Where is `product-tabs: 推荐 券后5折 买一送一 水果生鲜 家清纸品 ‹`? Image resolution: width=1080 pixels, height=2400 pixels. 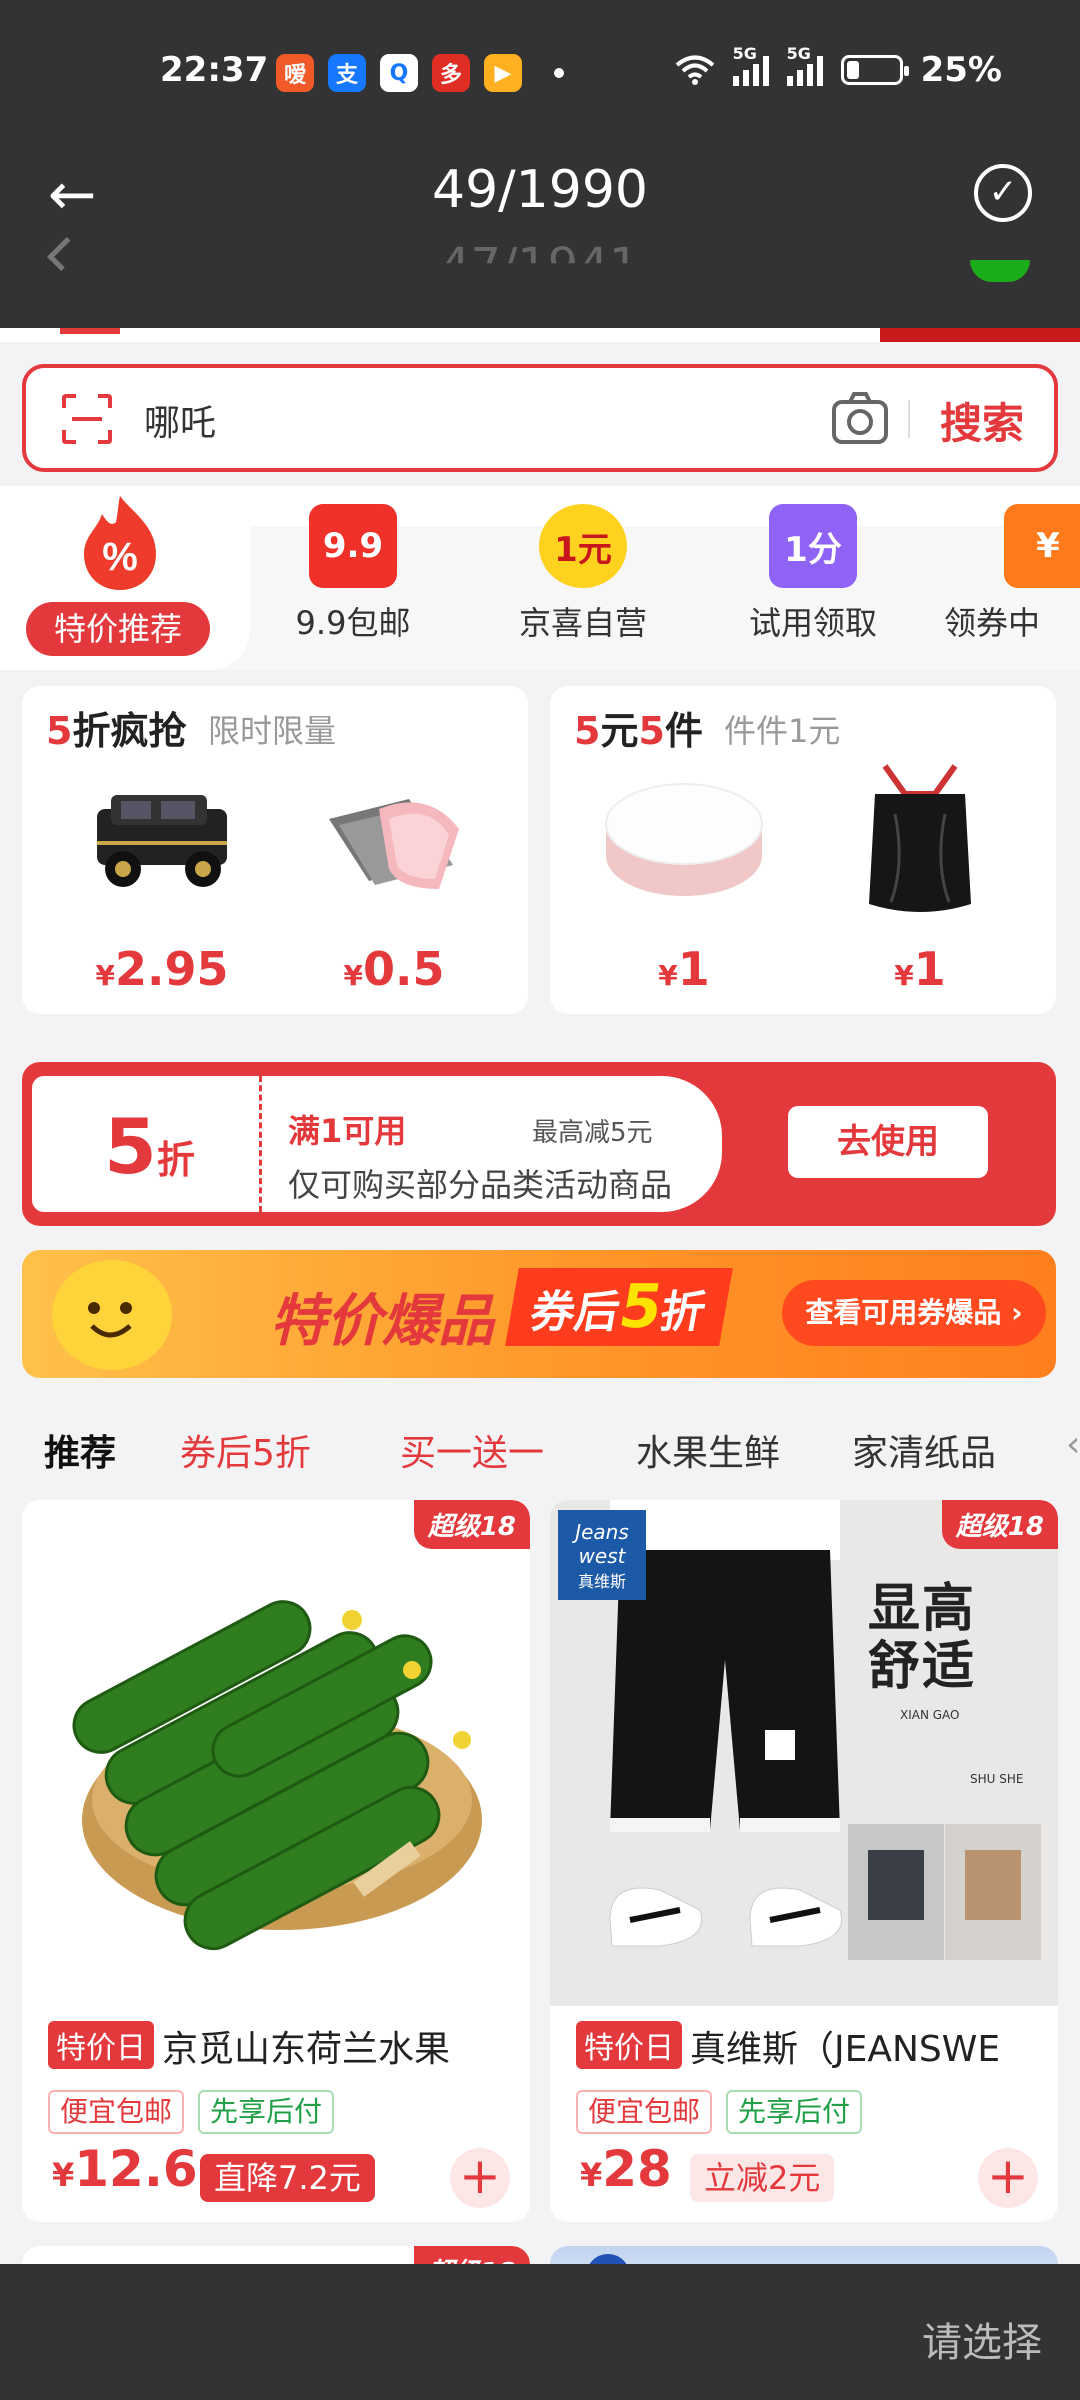 product-tabs: 推荐 券后5折 买一送一 水果生鲜 家清纸品 ‹ is located at coordinates (540, 1449).